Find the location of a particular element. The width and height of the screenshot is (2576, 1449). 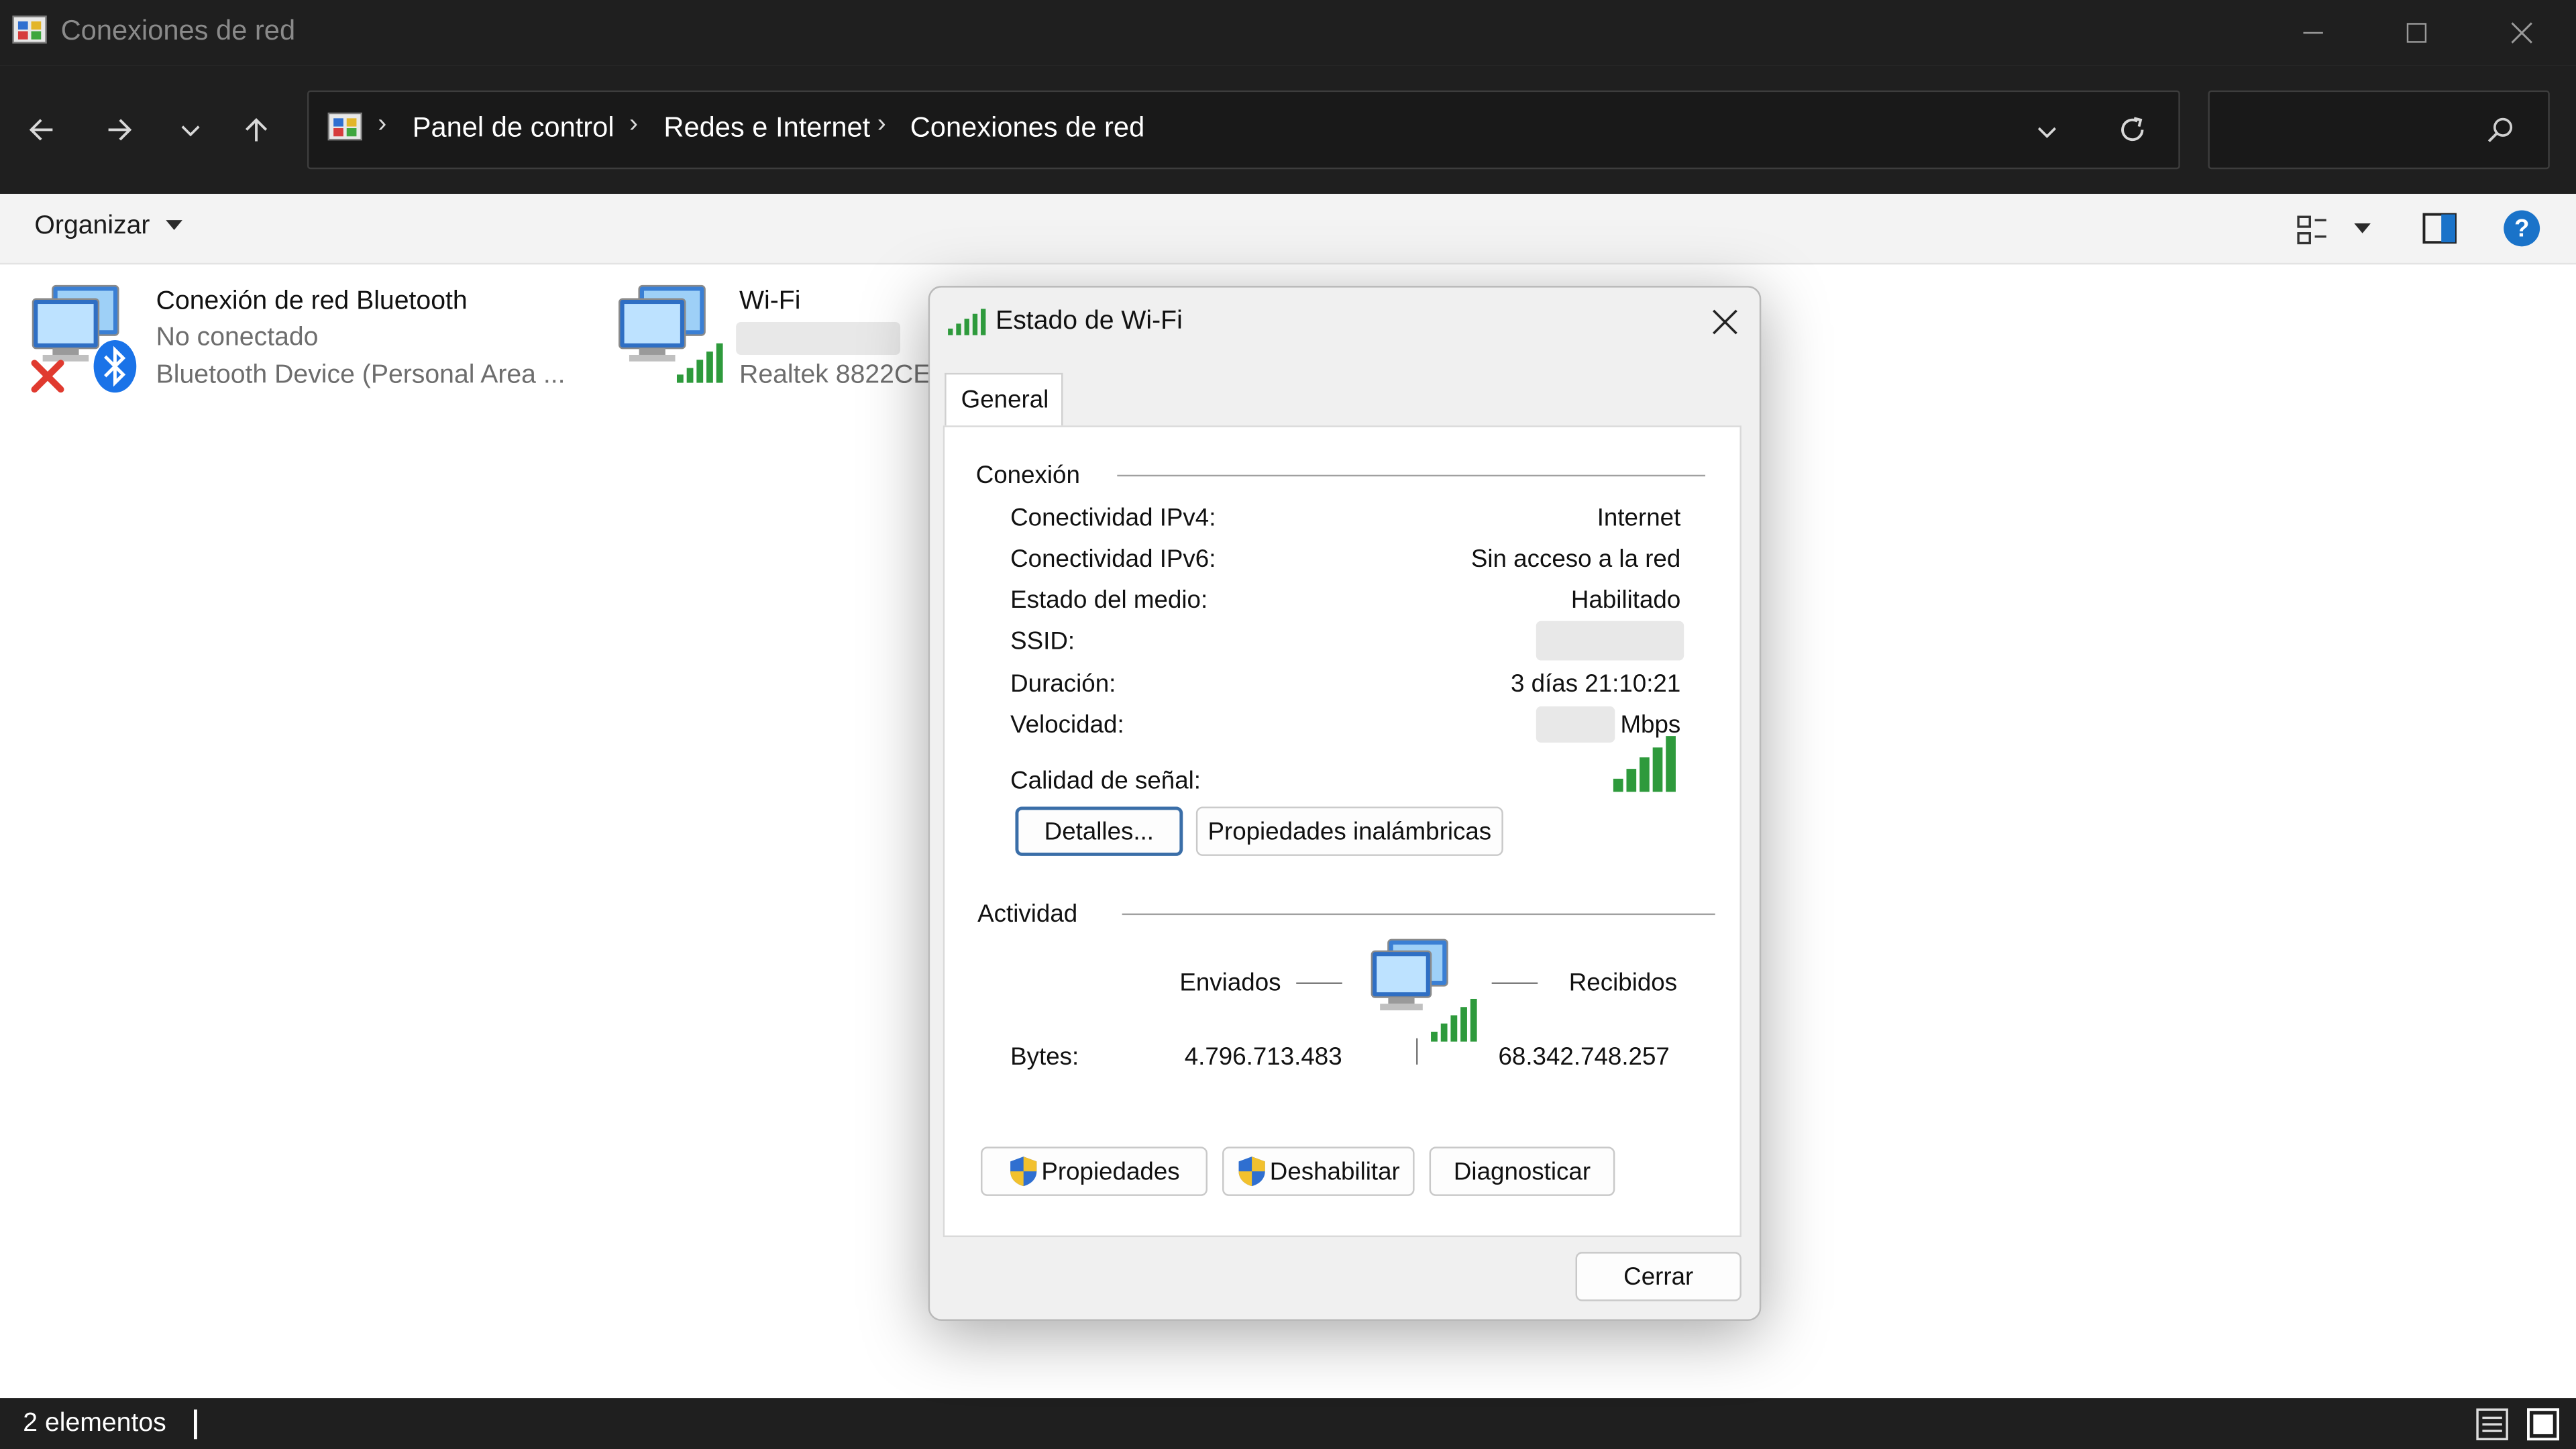

media-state-label: Estado del medio: is located at coordinates (1109, 600).